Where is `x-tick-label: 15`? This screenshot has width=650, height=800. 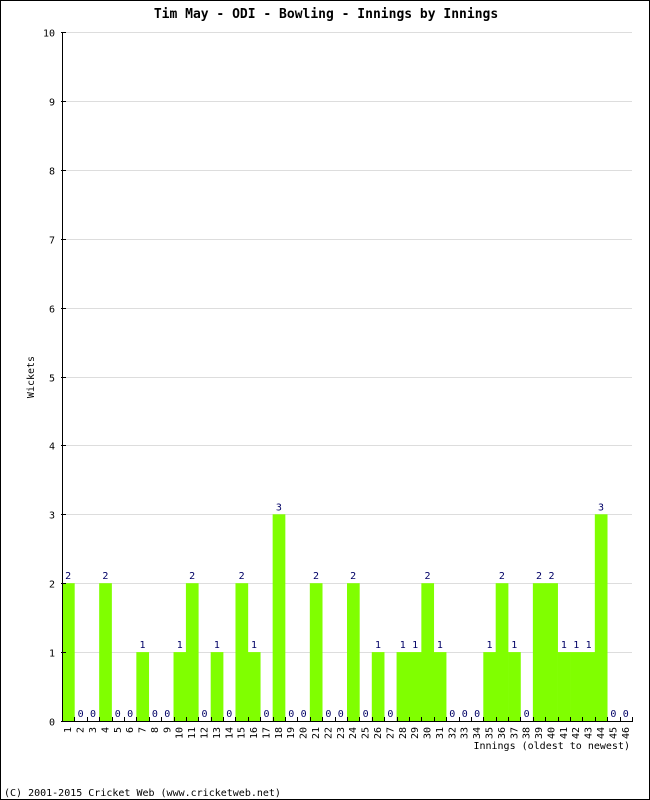 x-tick-label: 15 is located at coordinates (242, 733).